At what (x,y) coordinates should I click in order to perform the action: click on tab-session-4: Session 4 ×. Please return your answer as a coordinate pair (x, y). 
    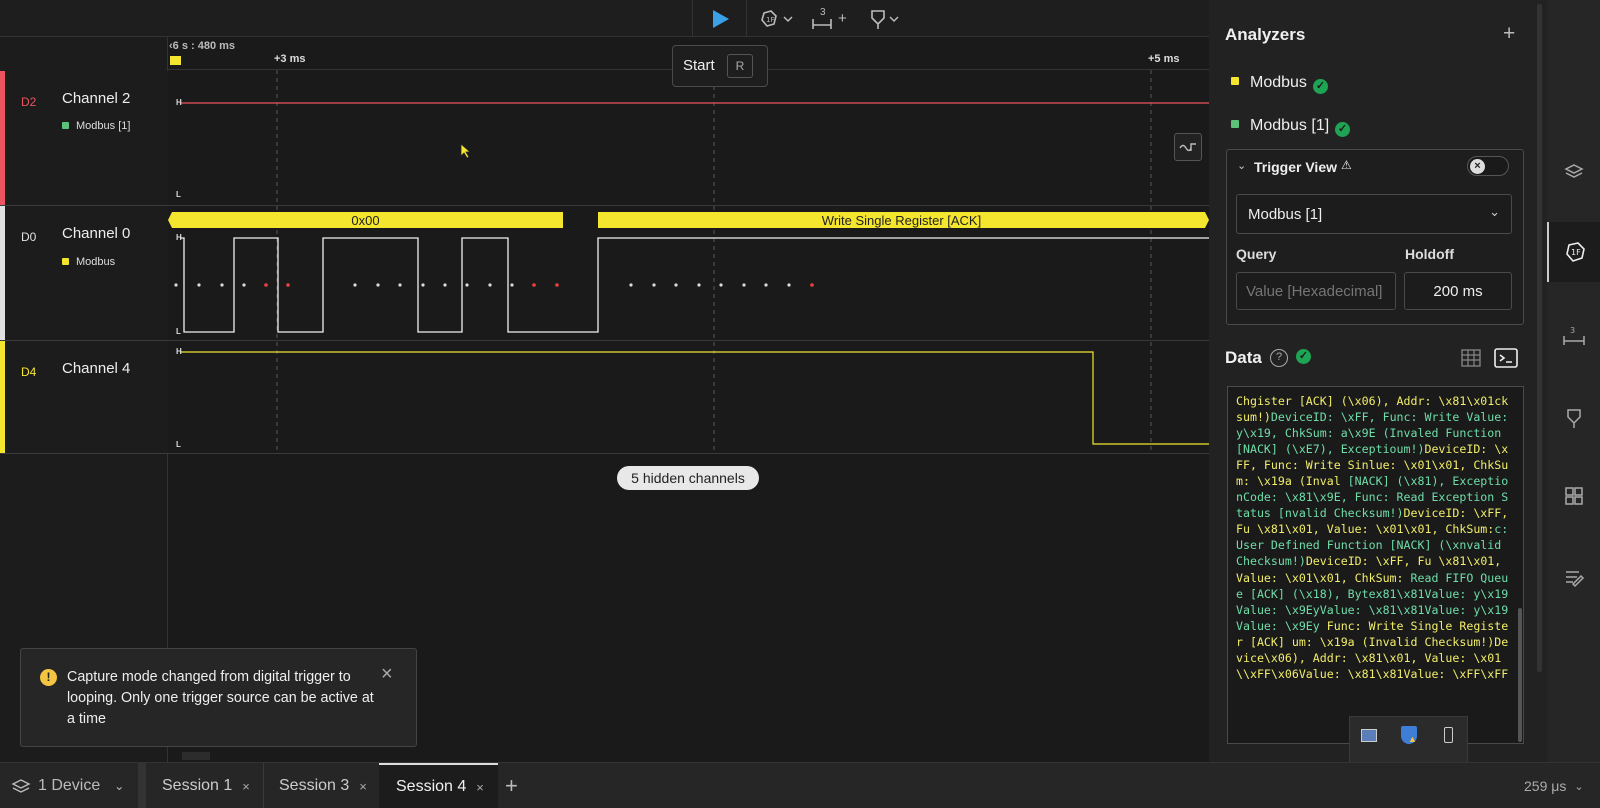
    Looking at the image, I should click on (438, 785).